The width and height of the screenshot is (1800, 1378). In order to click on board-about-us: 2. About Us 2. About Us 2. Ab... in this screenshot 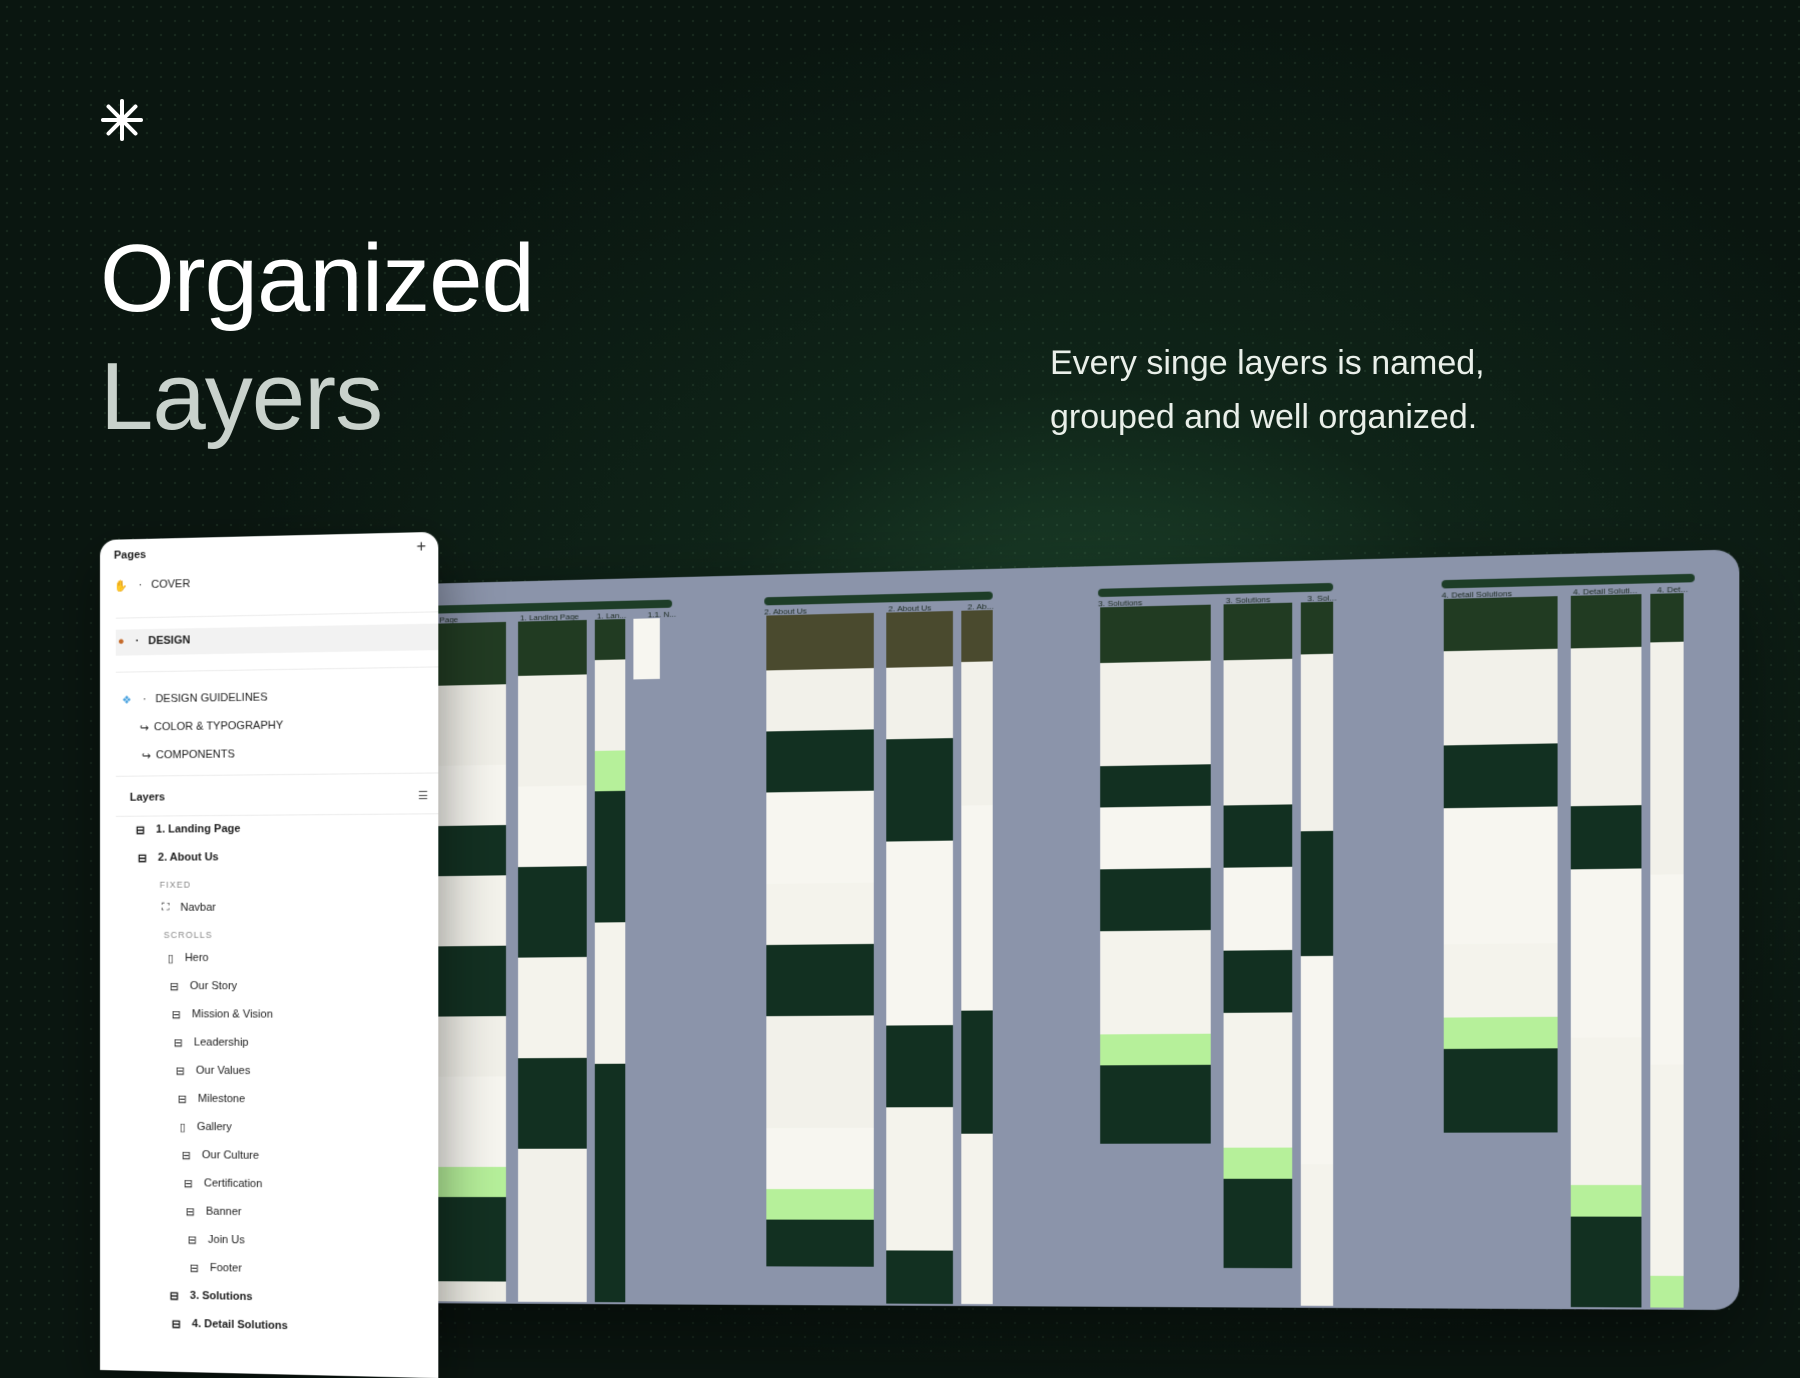, I will do `click(879, 604)`.